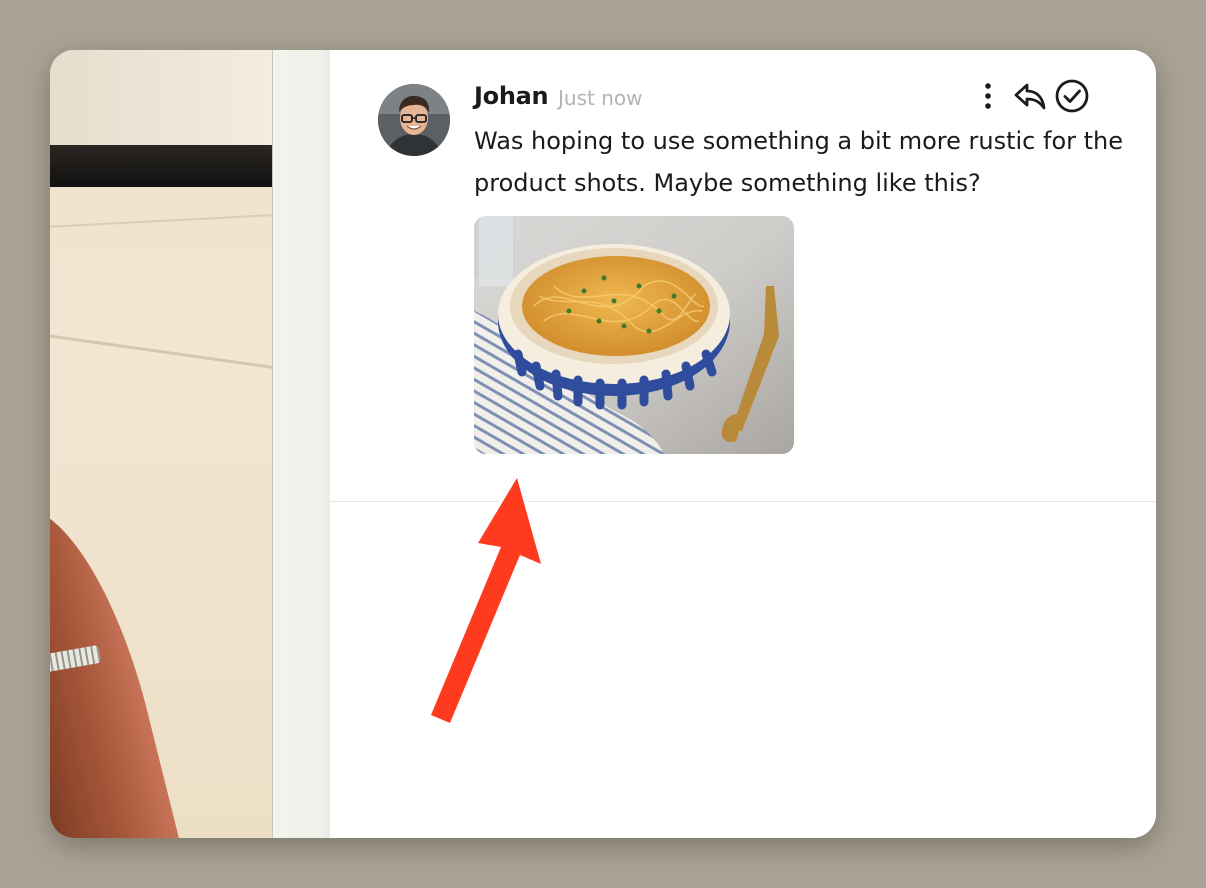 Image resolution: width=1206 pixels, height=888 pixels. I want to click on comment-author: Johan, so click(511, 96).